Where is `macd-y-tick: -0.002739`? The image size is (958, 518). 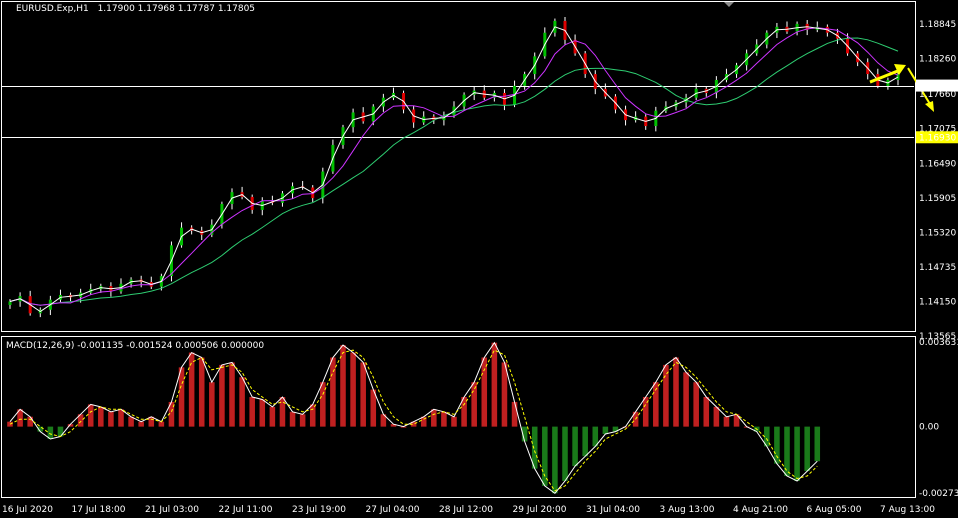 macd-y-tick: -0.002739 is located at coordinates (938, 494).